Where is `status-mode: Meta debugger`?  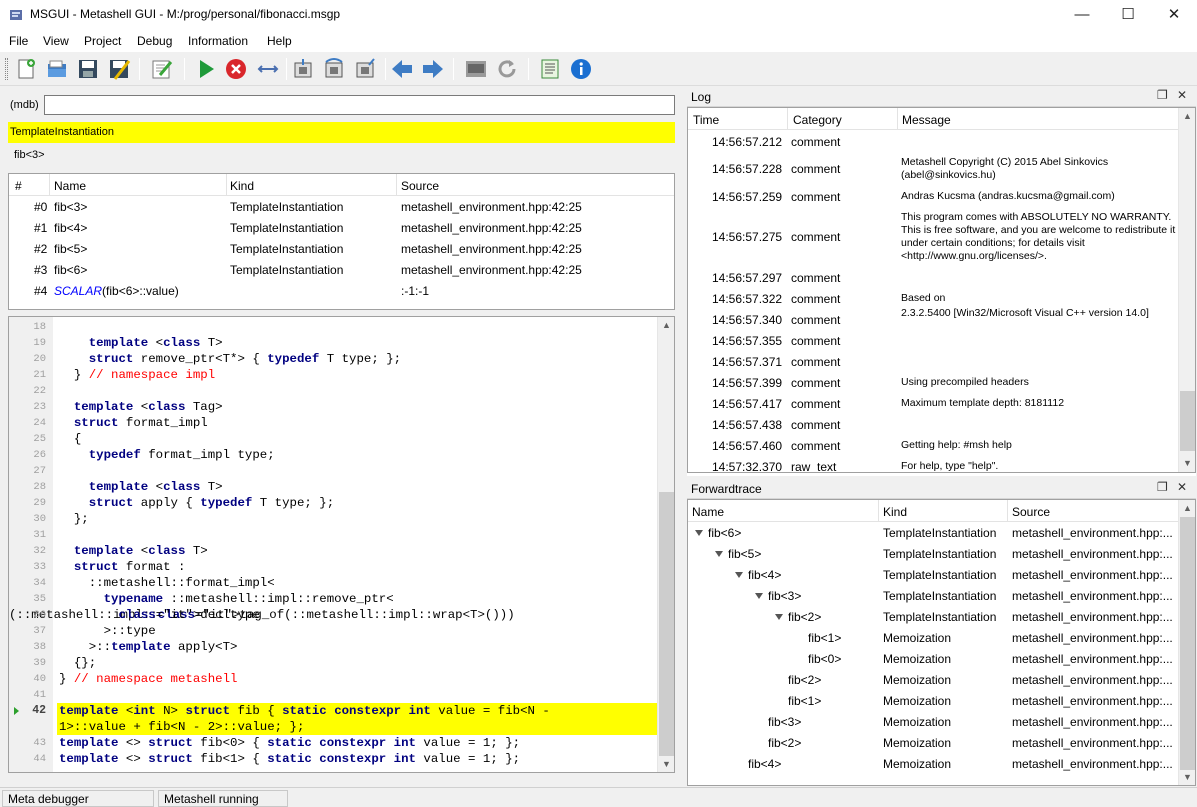
status-mode: Meta debugger is located at coordinates (78, 798).